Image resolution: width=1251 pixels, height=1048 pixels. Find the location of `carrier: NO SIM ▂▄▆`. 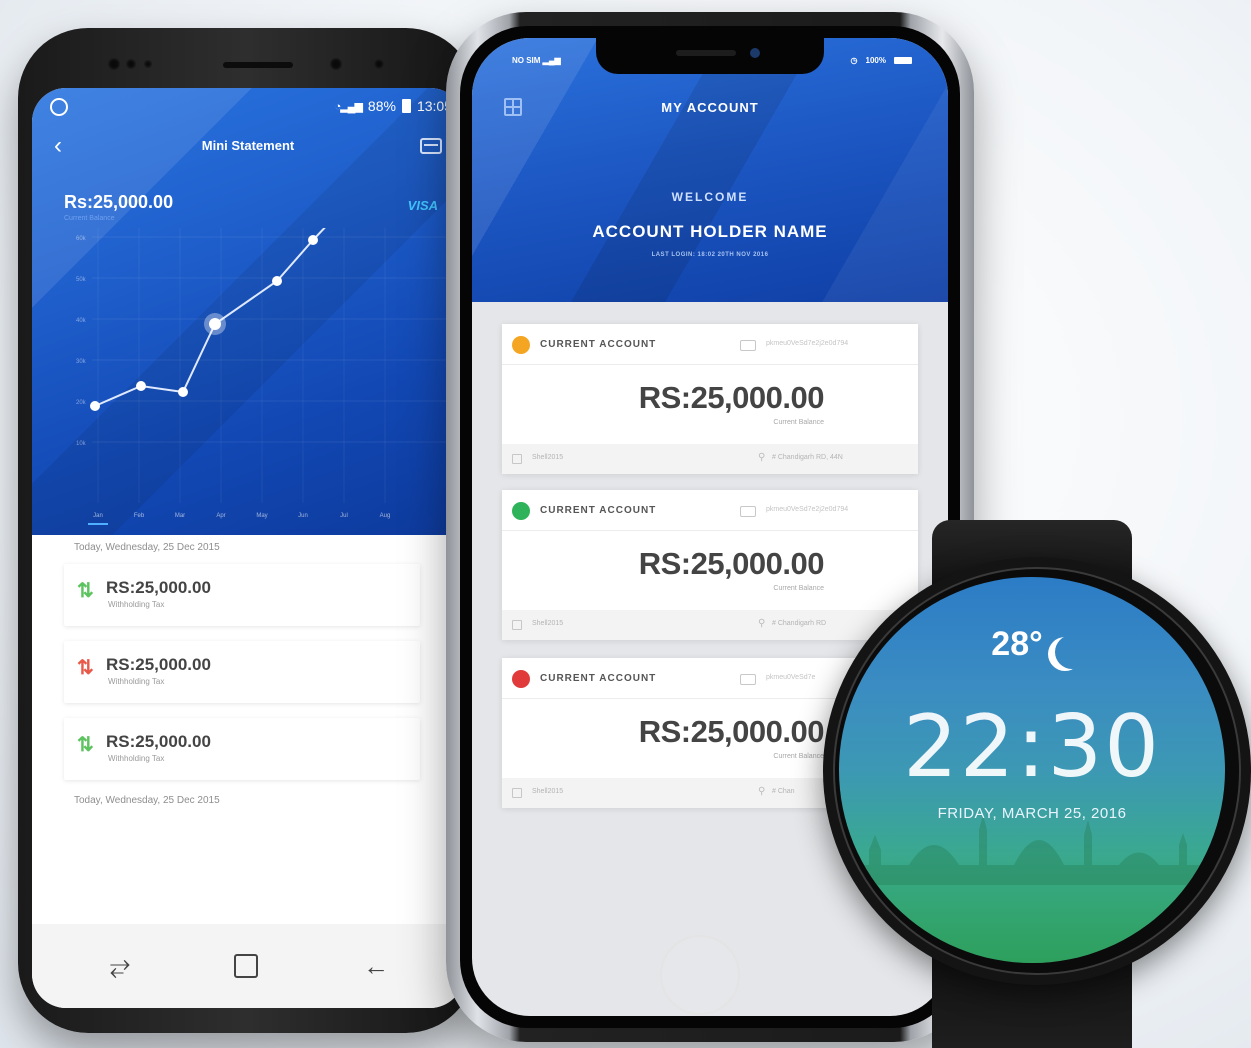

carrier: NO SIM ▂▄▆ is located at coordinates (536, 60).